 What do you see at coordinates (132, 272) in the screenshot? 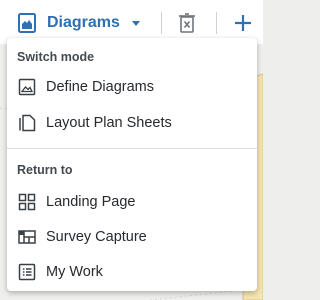
I see `menu-item-my-work: My Work` at bounding box center [132, 272].